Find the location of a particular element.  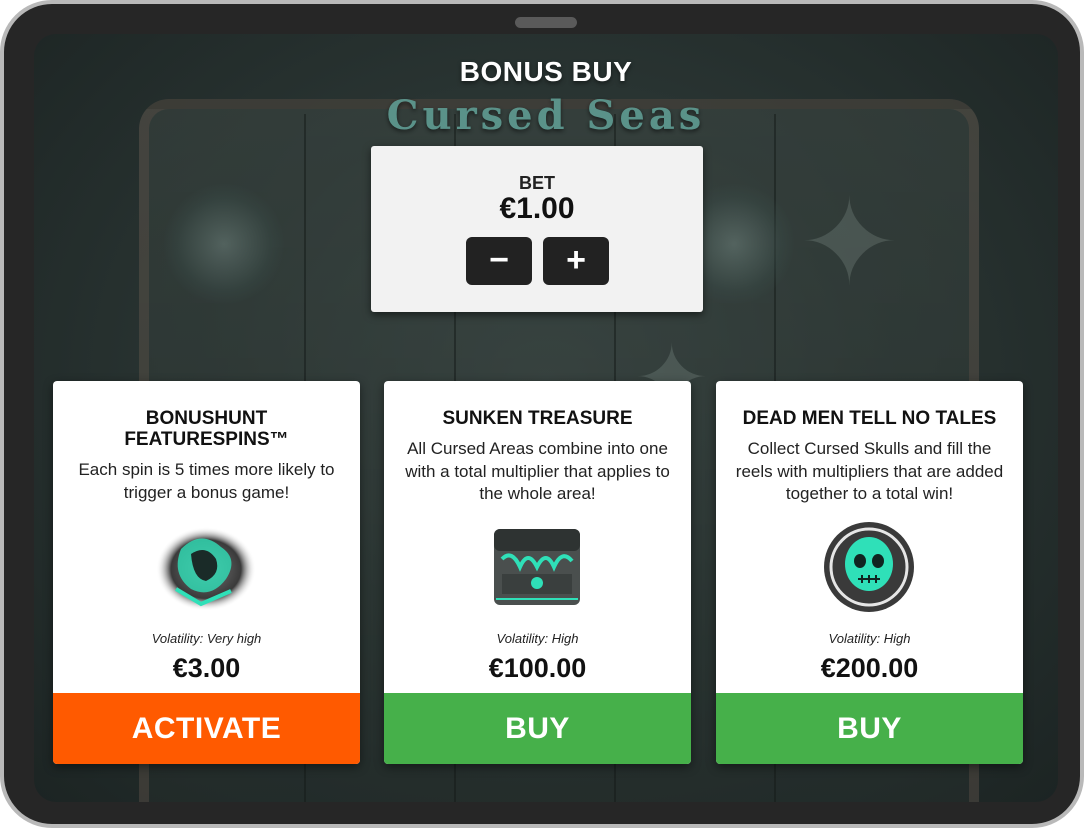

bet-value: €1.00 is located at coordinates (537, 208).